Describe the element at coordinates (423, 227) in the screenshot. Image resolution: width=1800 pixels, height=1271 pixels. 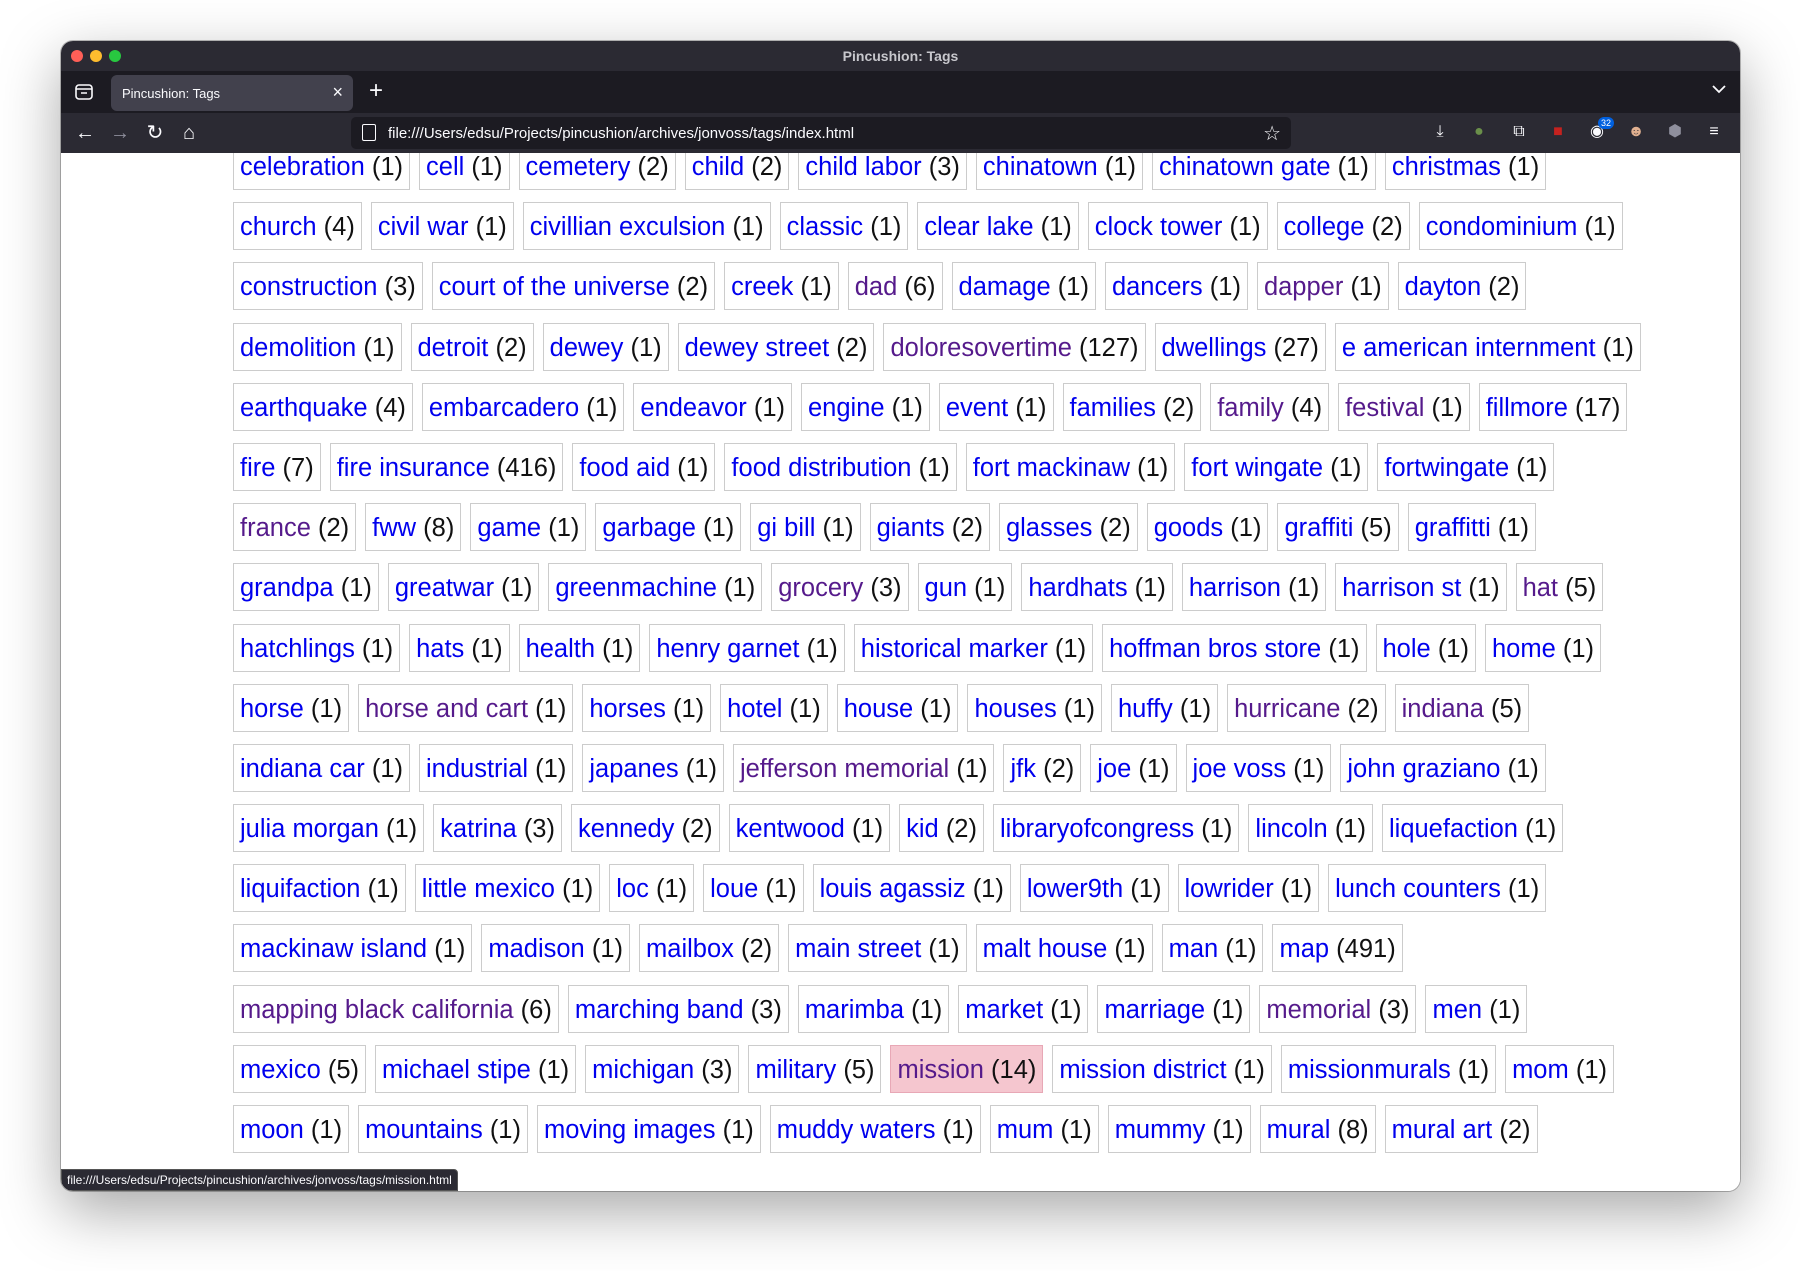
I see `tag-link: civil war` at that location.